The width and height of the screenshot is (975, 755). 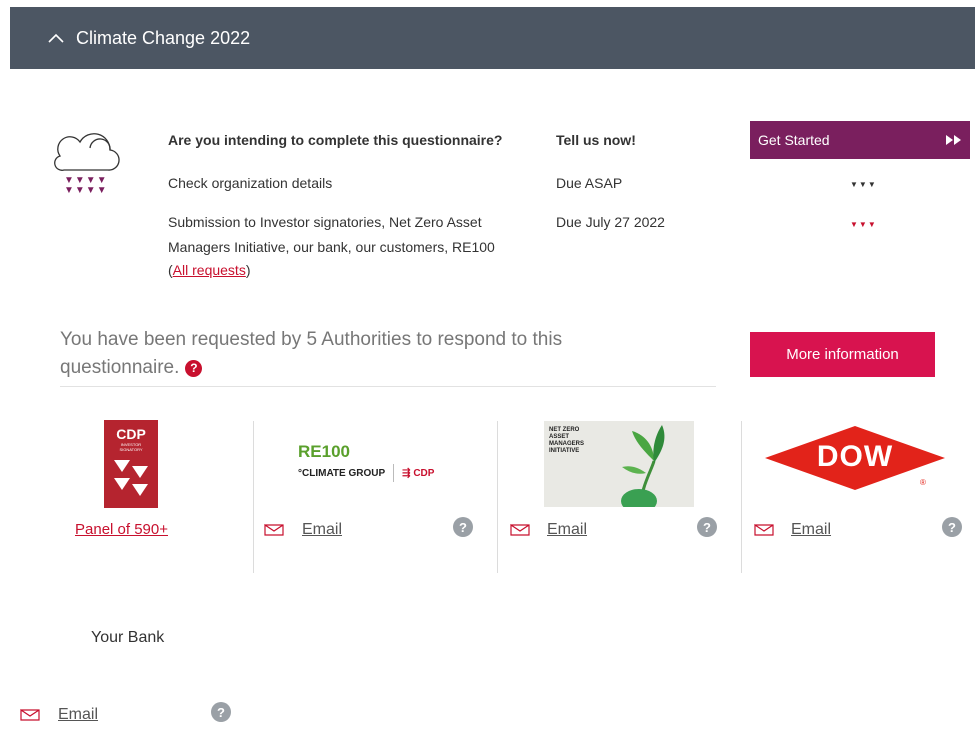 I want to click on all-requests-link: All requests, so click(x=209, y=270).